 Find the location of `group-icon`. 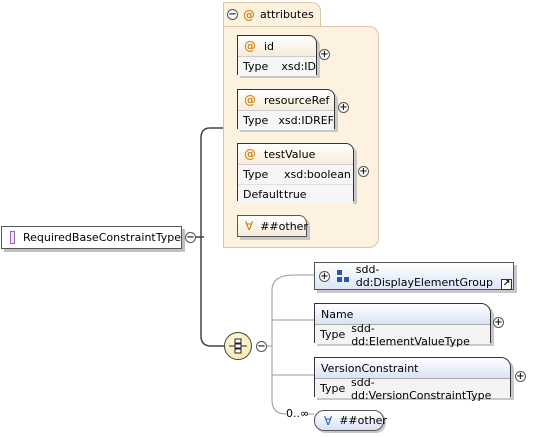

group-icon is located at coordinates (343, 276).